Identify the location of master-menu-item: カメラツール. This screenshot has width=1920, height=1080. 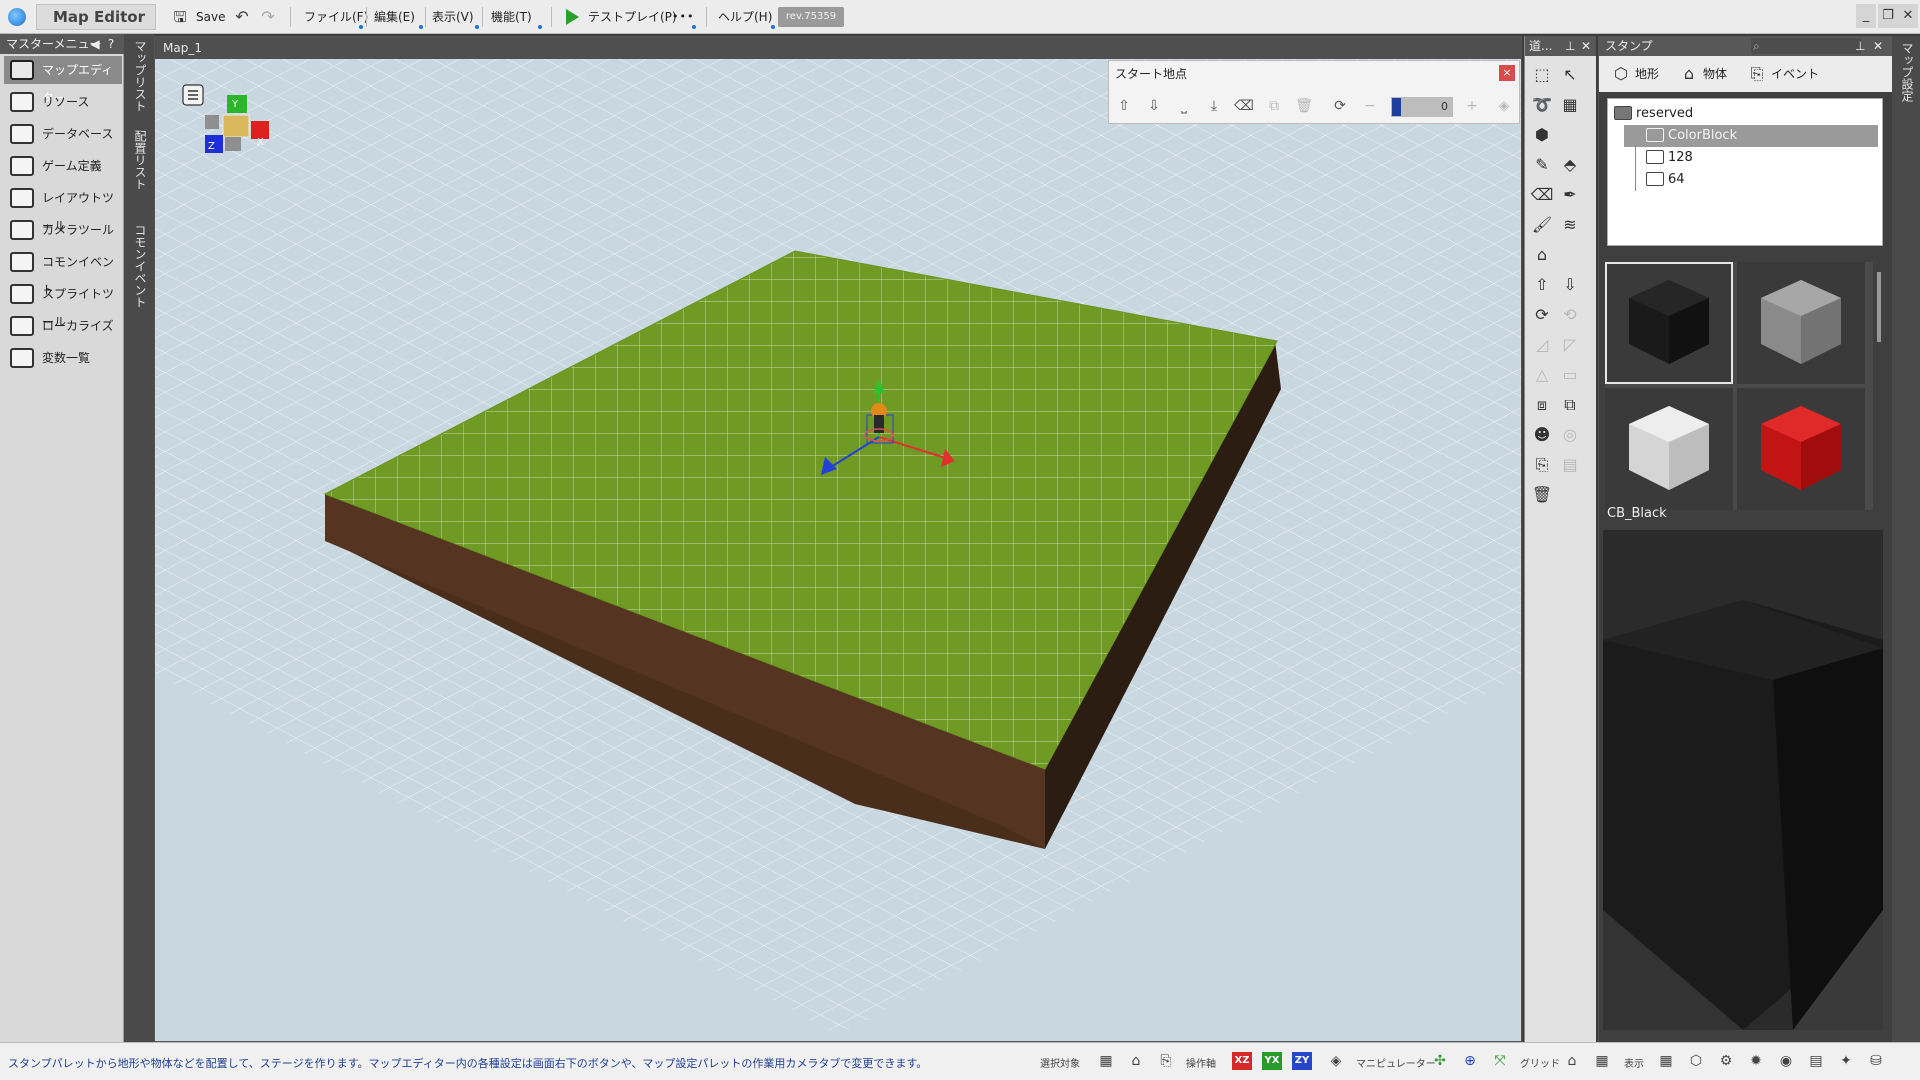
(63, 230).